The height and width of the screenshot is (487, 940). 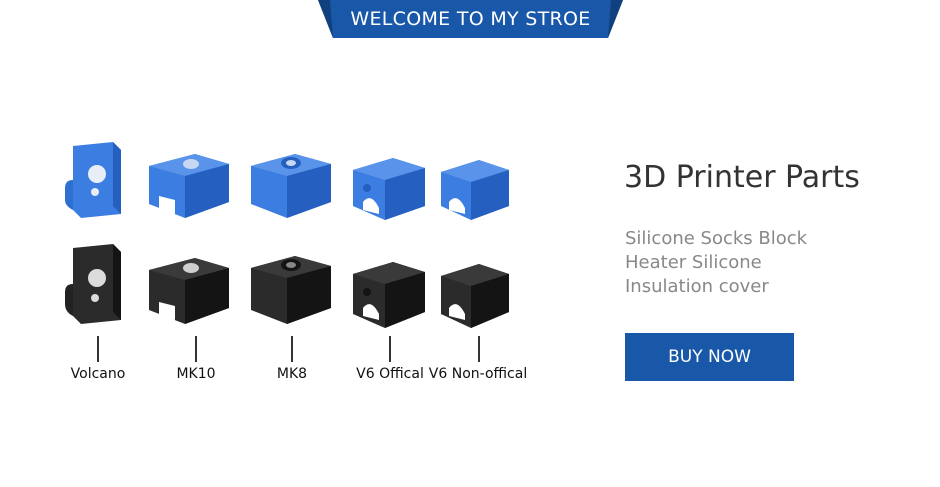 I want to click on mk8-black-sock-image, so click(x=291, y=290).